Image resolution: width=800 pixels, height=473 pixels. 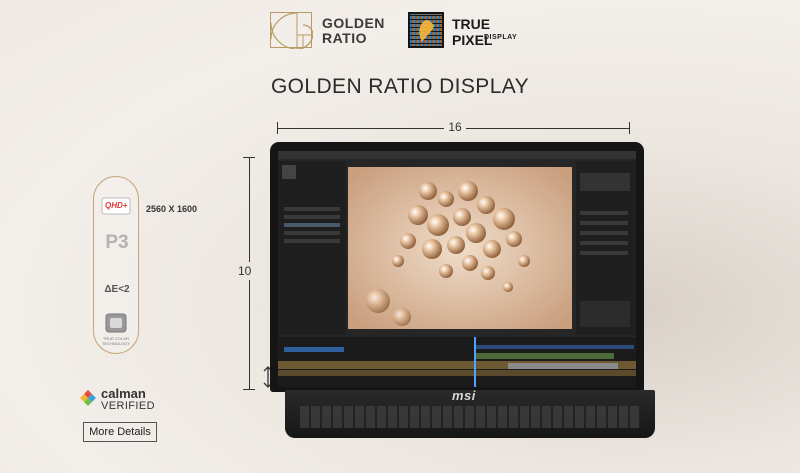 What do you see at coordinates (400, 86) in the screenshot?
I see `page-title: GOLDEN RATIO DISPLAY` at bounding box center [400, 86].